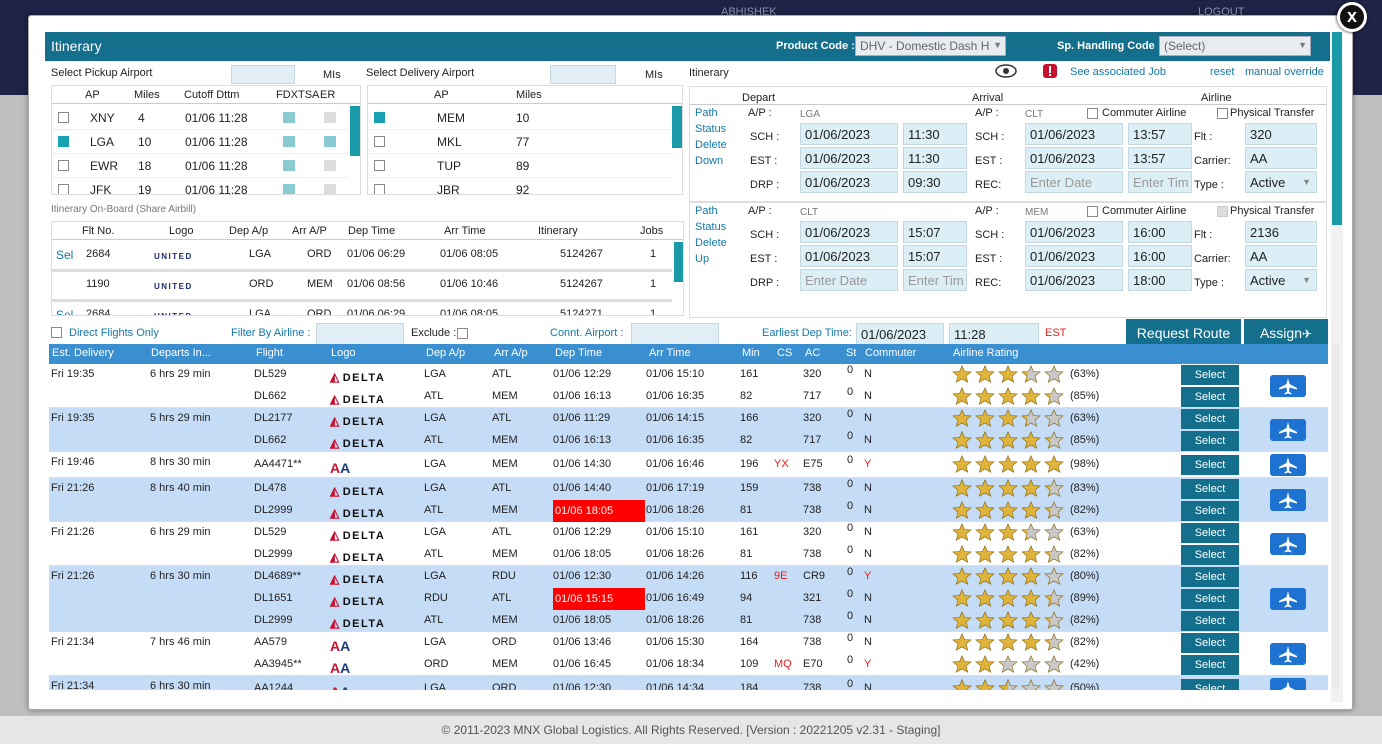  Describe the element at coordinates (935, 134) in the screenshot. I see `dep-sch-time: 11:30` at that location.